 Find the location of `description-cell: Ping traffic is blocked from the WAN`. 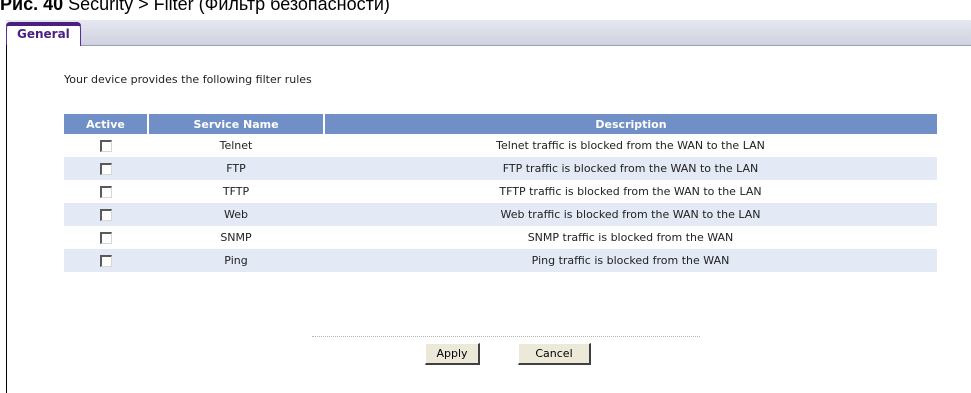

description-cell: Ping traffic is blocked from the WAN is located at coordinates (630, 260).